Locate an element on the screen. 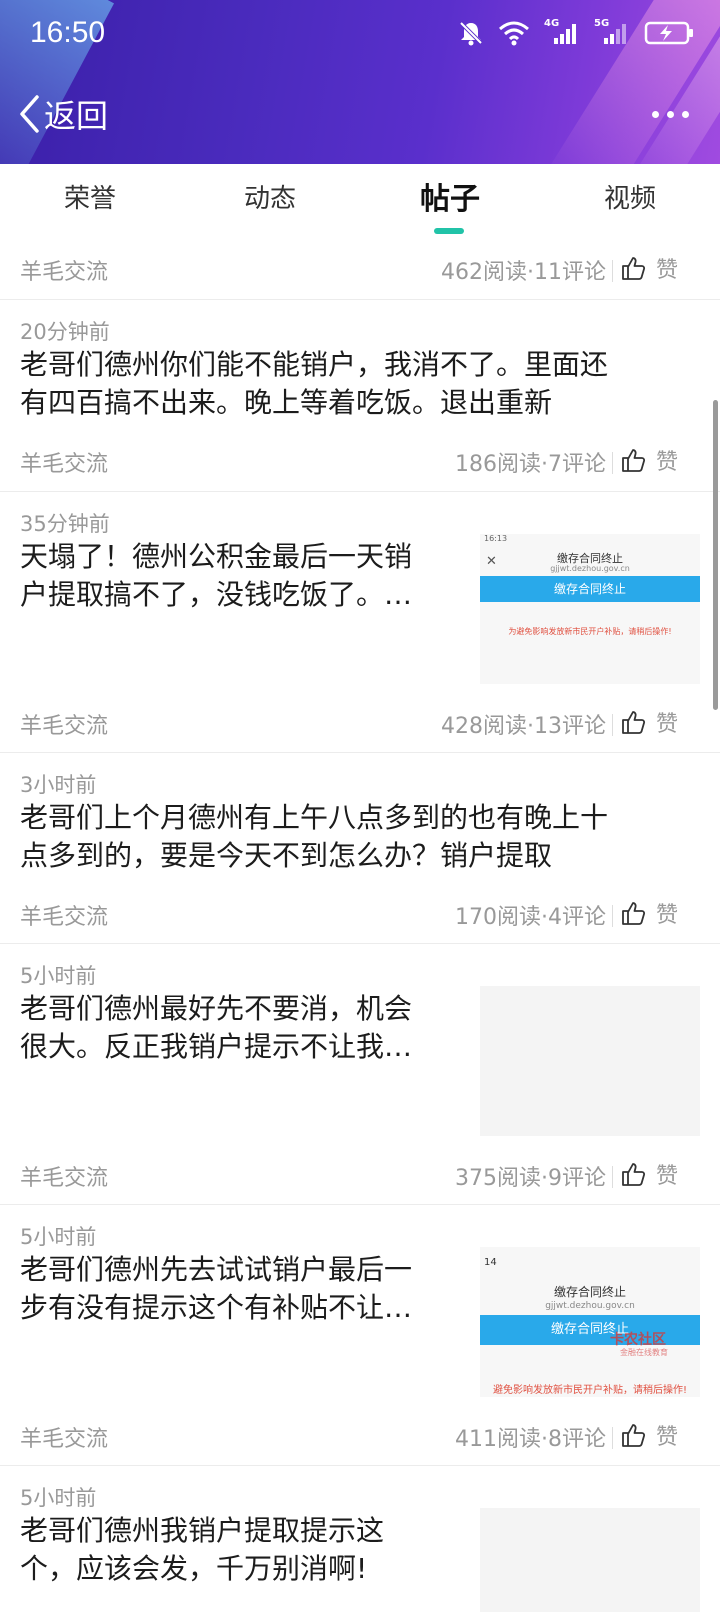 The height and width of the screenshot is (1612, 720). signal-4g-icon: 4G is located at coordinates (562, 32).